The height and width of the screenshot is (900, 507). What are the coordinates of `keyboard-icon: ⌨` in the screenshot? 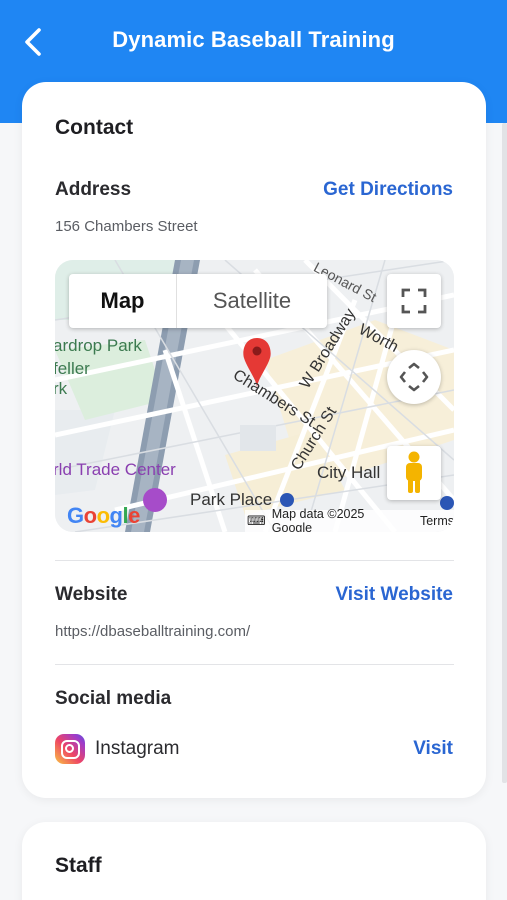 It's located at (256, 521).